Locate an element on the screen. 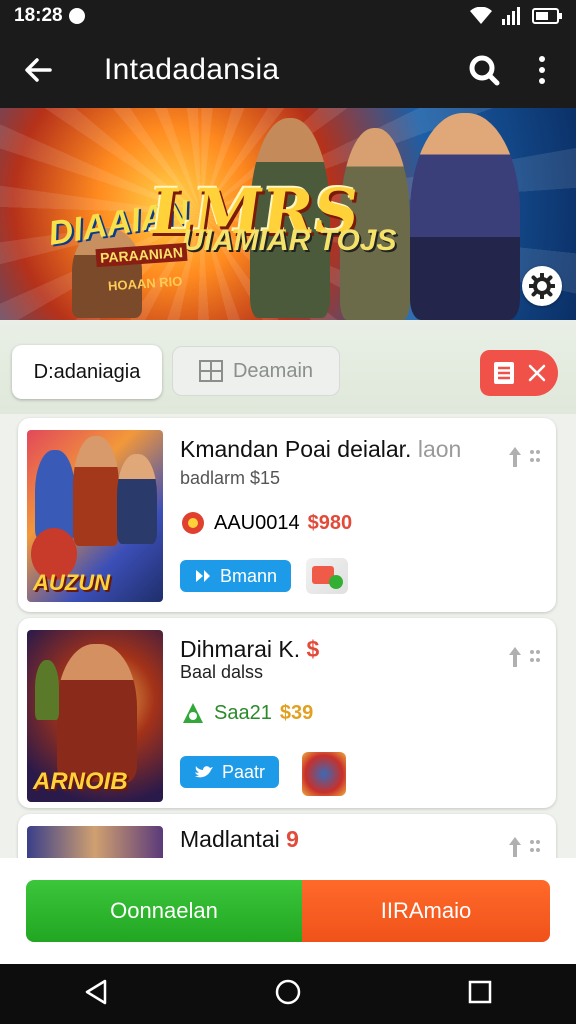 This screenshot has height=1024, width=576. status-time: 18:28 is located at coordinates (38, 15).